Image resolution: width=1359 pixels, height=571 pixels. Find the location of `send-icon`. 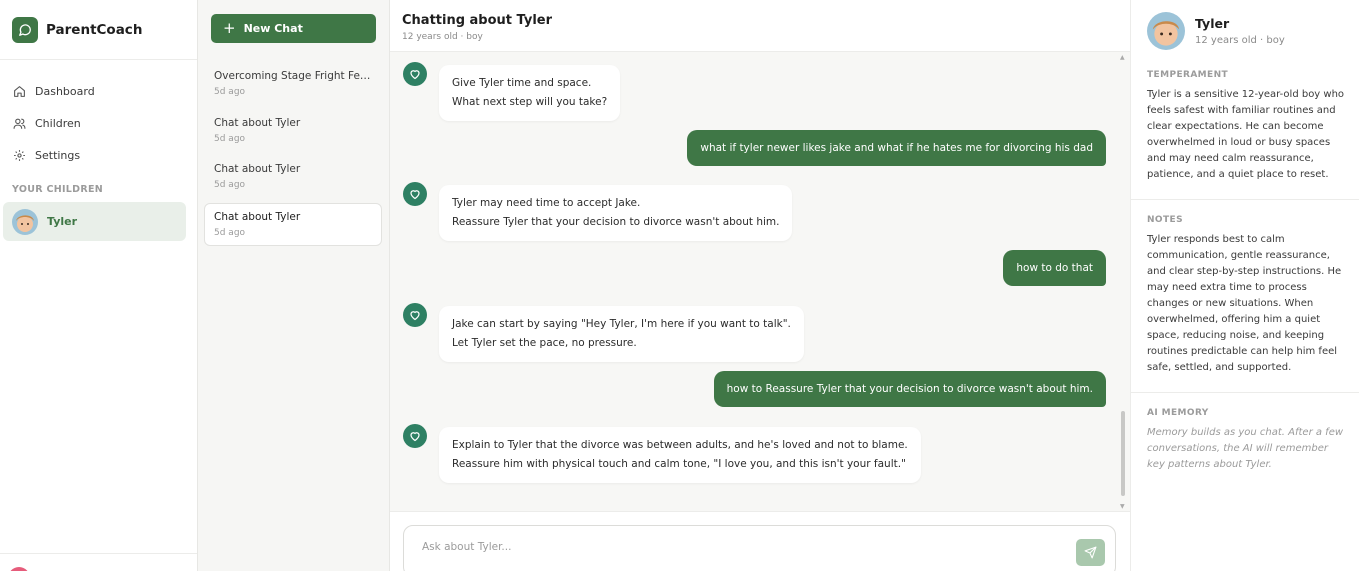

send-icon is located at coordinates (1090, 552).